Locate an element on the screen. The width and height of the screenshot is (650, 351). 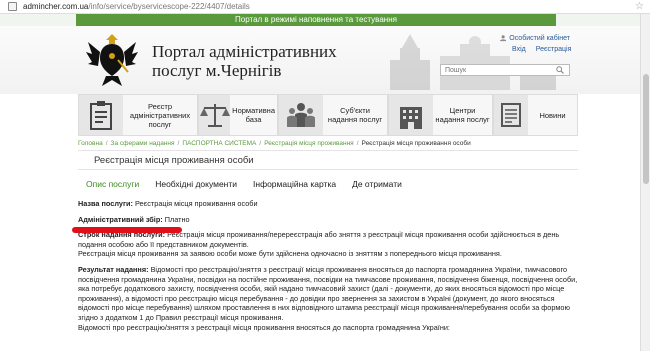
service-name-value: Реєстрація місця проживання особи is located at coordinates (196, 203).